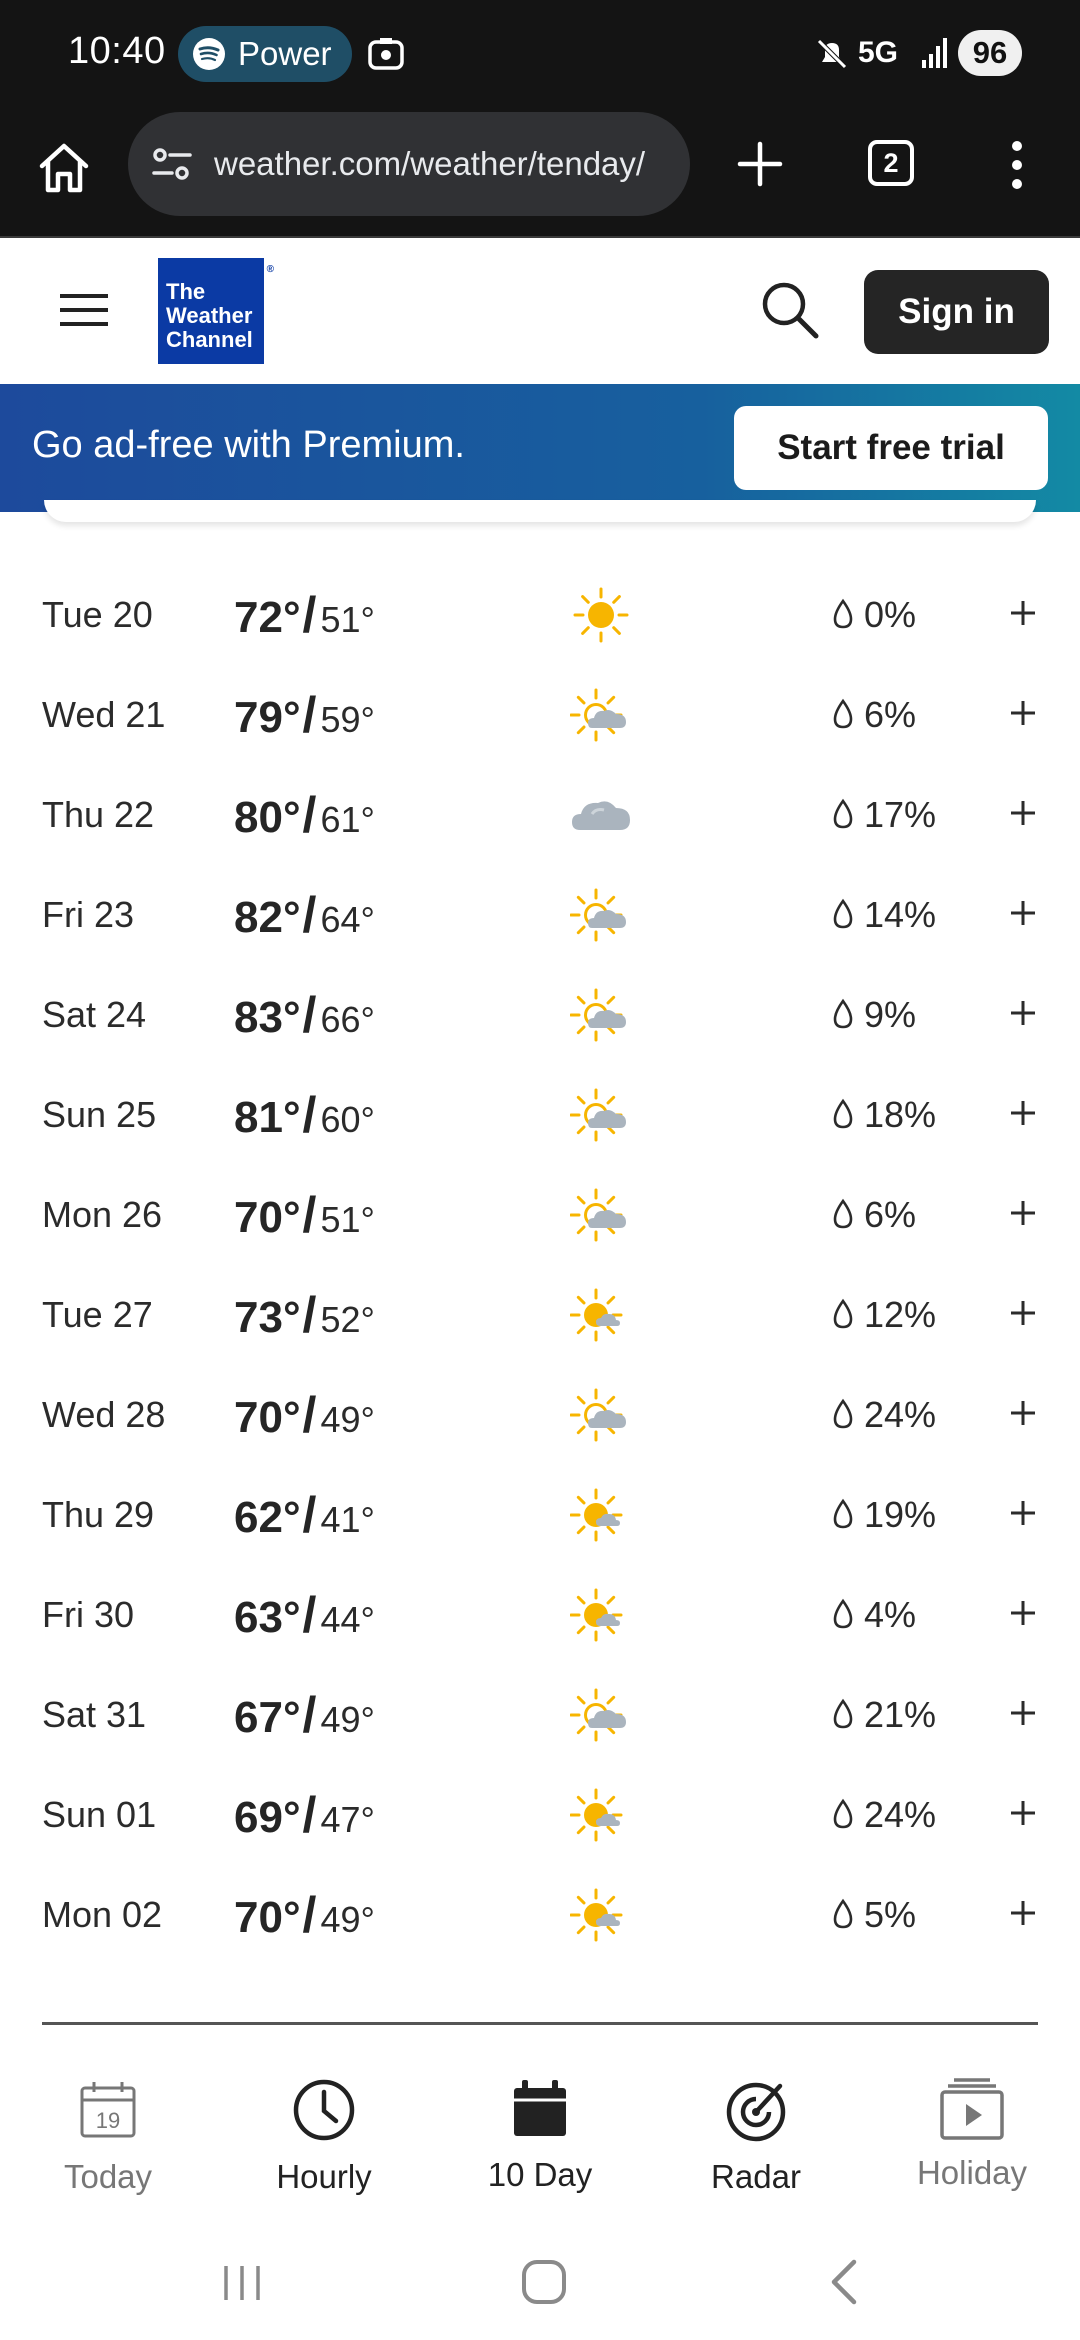  I want to click on forecast-row: Thu 22 80°/61° 17%, so click(540, 814).